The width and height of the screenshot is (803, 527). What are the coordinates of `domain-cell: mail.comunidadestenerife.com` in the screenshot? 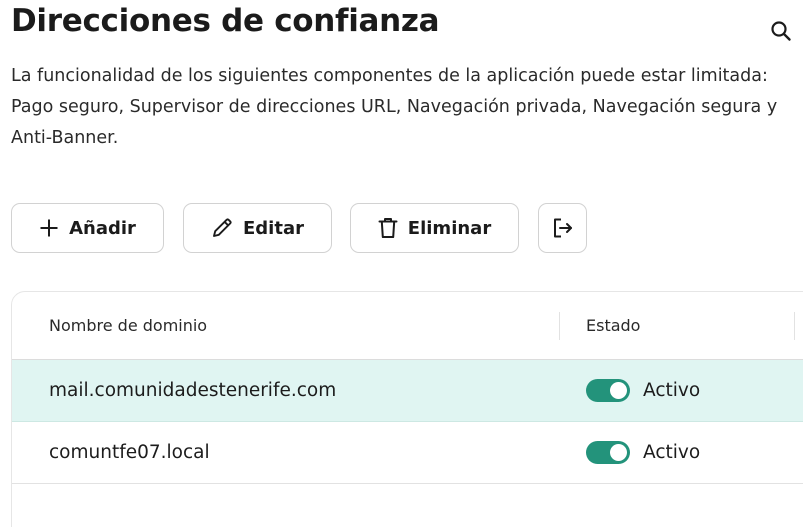 It's located at (193, 390).